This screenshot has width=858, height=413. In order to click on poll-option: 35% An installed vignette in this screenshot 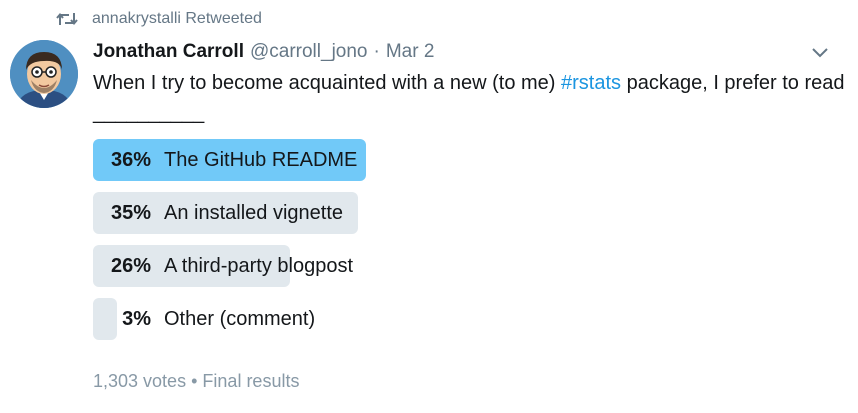, I will do `click(463, 213)`.